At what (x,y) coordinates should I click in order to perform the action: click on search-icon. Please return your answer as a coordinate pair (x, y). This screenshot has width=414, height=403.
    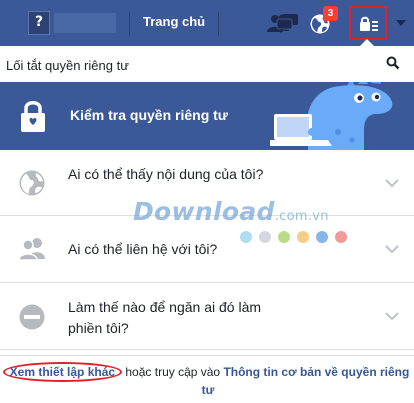
    Looking at the image, I should click on (393, 63).